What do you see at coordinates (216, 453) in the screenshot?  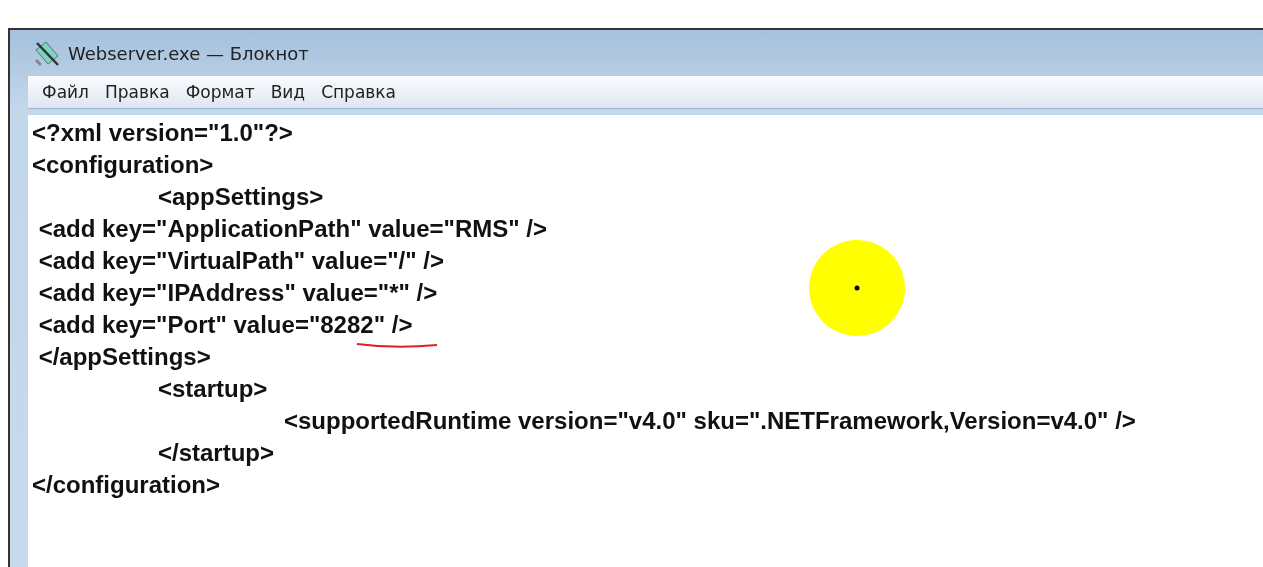 I see `code-line: </startup>` at bounding box center [216, 453].